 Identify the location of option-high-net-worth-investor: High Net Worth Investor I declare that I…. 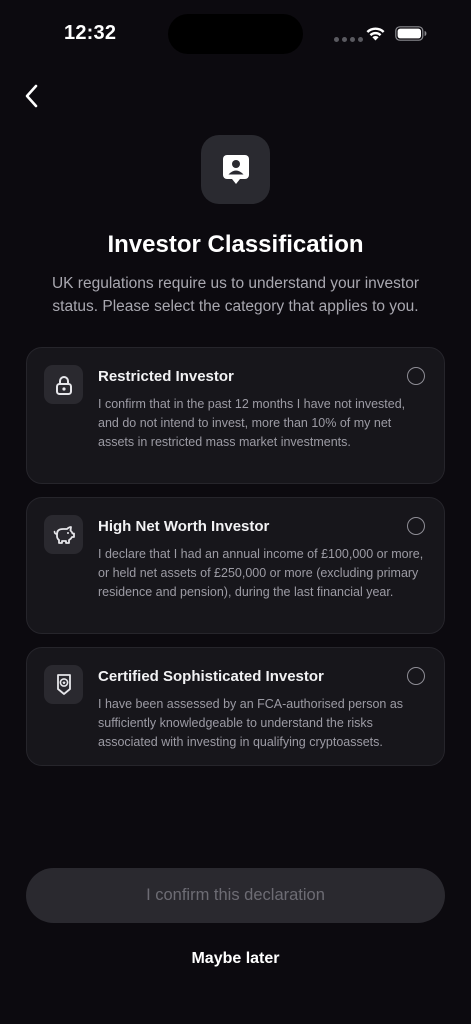
(235, 565).